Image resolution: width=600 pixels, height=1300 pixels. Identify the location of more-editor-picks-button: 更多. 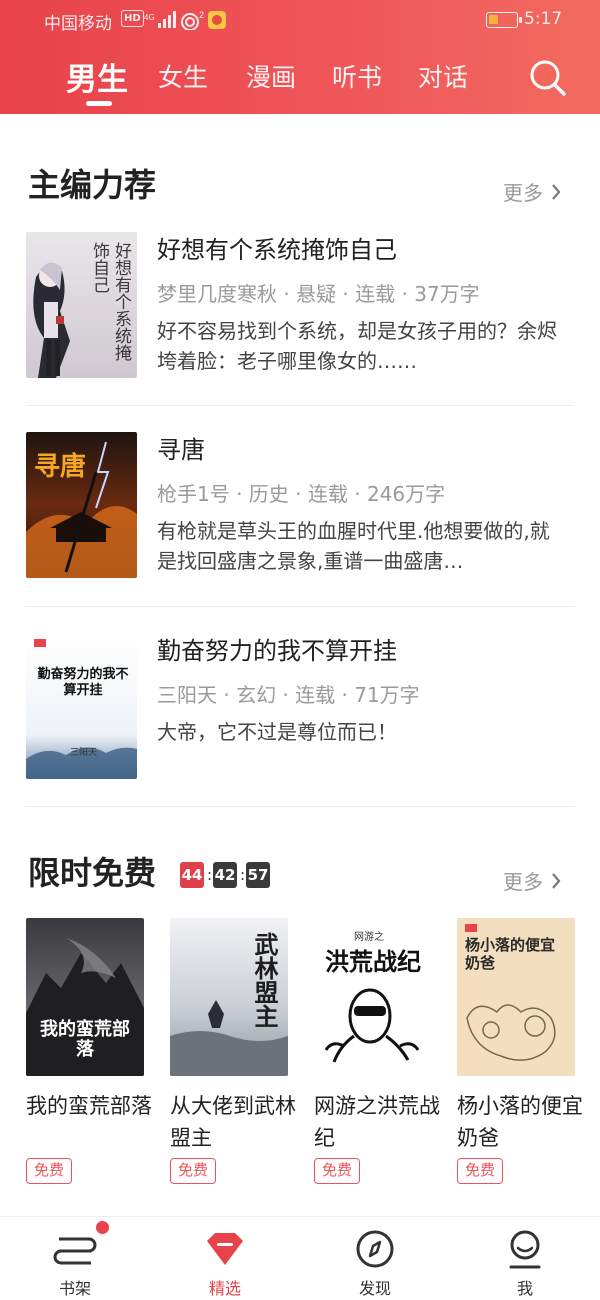
(532, 191).